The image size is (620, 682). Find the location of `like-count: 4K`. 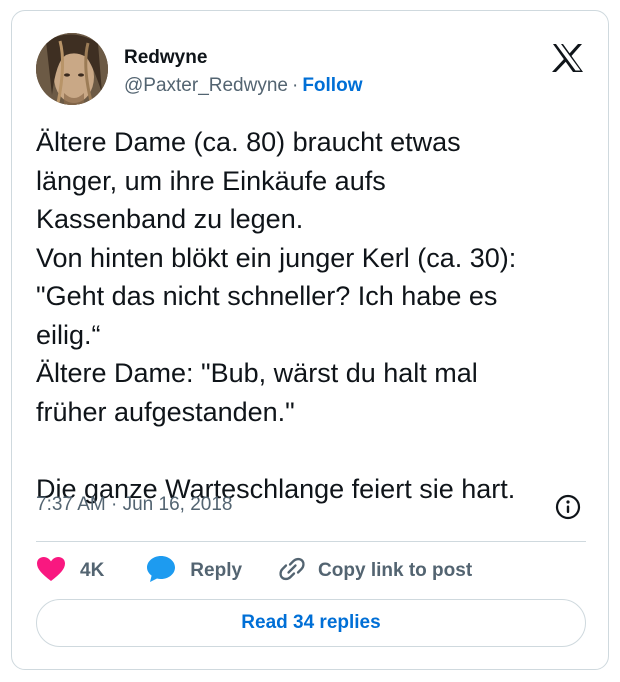

like-count: 4K is located at coordinates (92, 570).